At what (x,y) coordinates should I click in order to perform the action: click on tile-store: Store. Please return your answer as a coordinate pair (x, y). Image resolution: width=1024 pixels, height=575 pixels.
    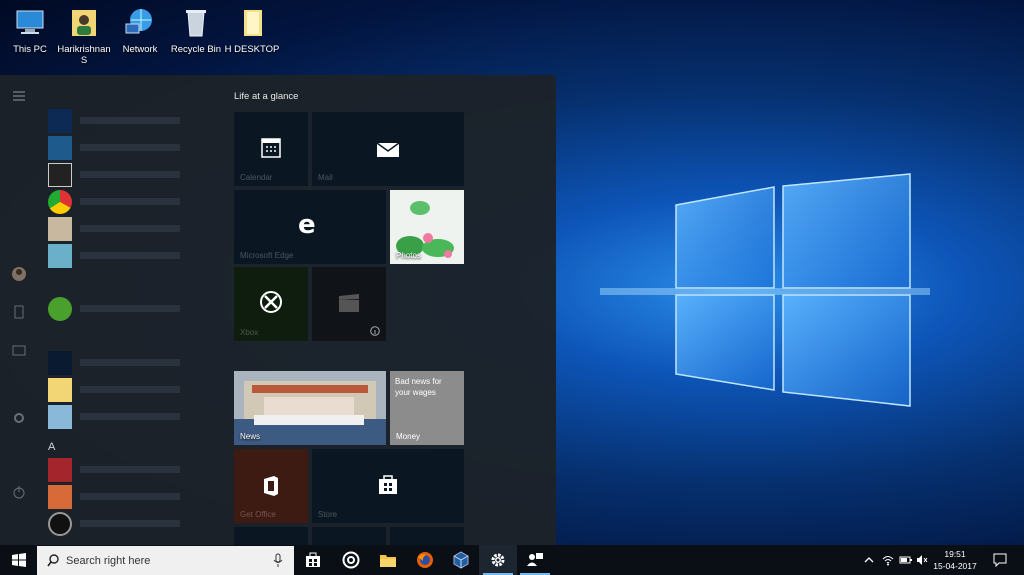
    Looking at the image, I should click on (388, 486).